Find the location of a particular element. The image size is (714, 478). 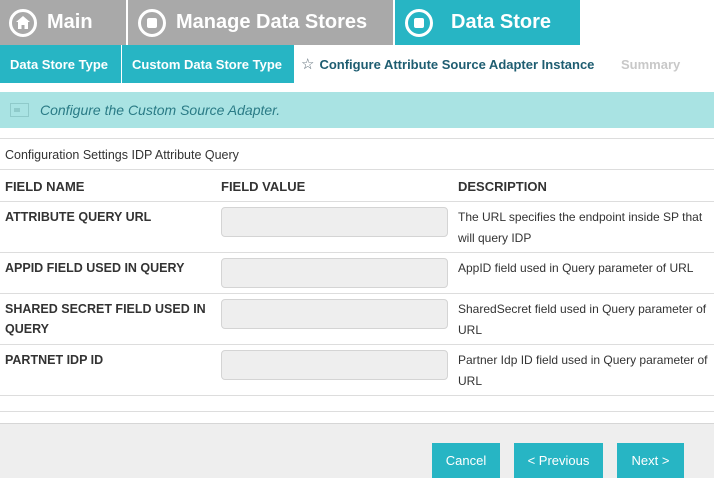

column-header-field-name: FIELD NAME is located at coordinates (45, 186).